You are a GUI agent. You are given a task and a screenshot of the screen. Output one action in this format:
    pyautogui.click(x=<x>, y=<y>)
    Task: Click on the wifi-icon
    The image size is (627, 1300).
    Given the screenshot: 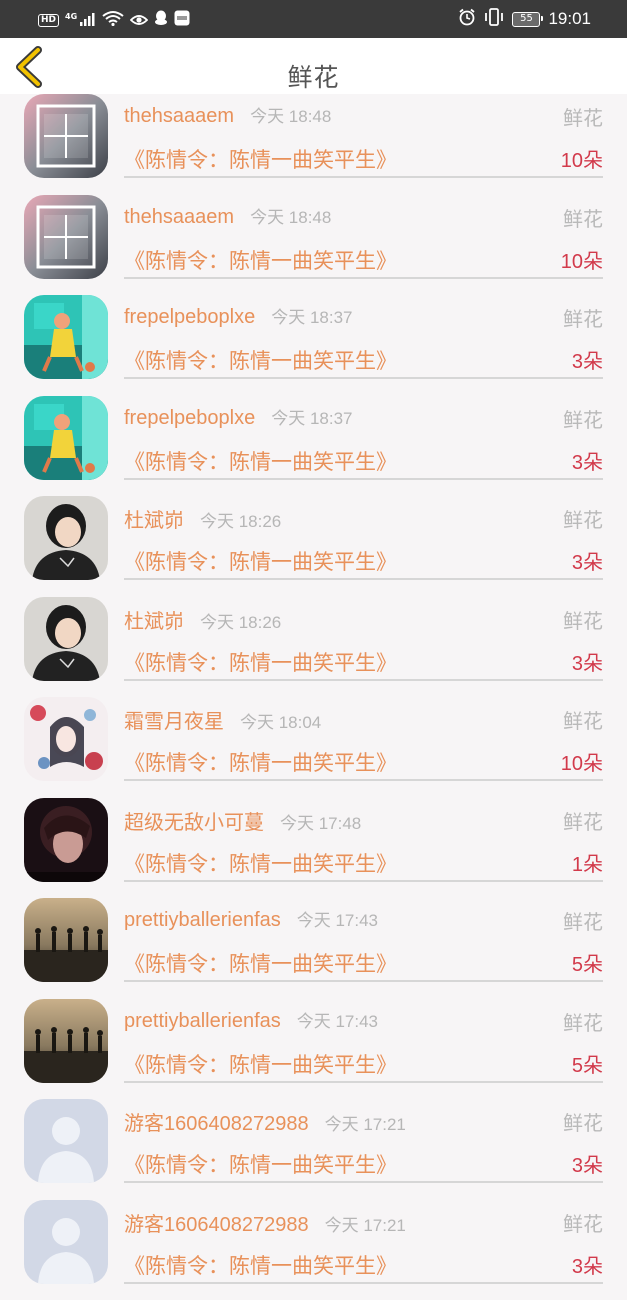 What is the action you would take?
    pyautogui.click(x=113, y=20)
    